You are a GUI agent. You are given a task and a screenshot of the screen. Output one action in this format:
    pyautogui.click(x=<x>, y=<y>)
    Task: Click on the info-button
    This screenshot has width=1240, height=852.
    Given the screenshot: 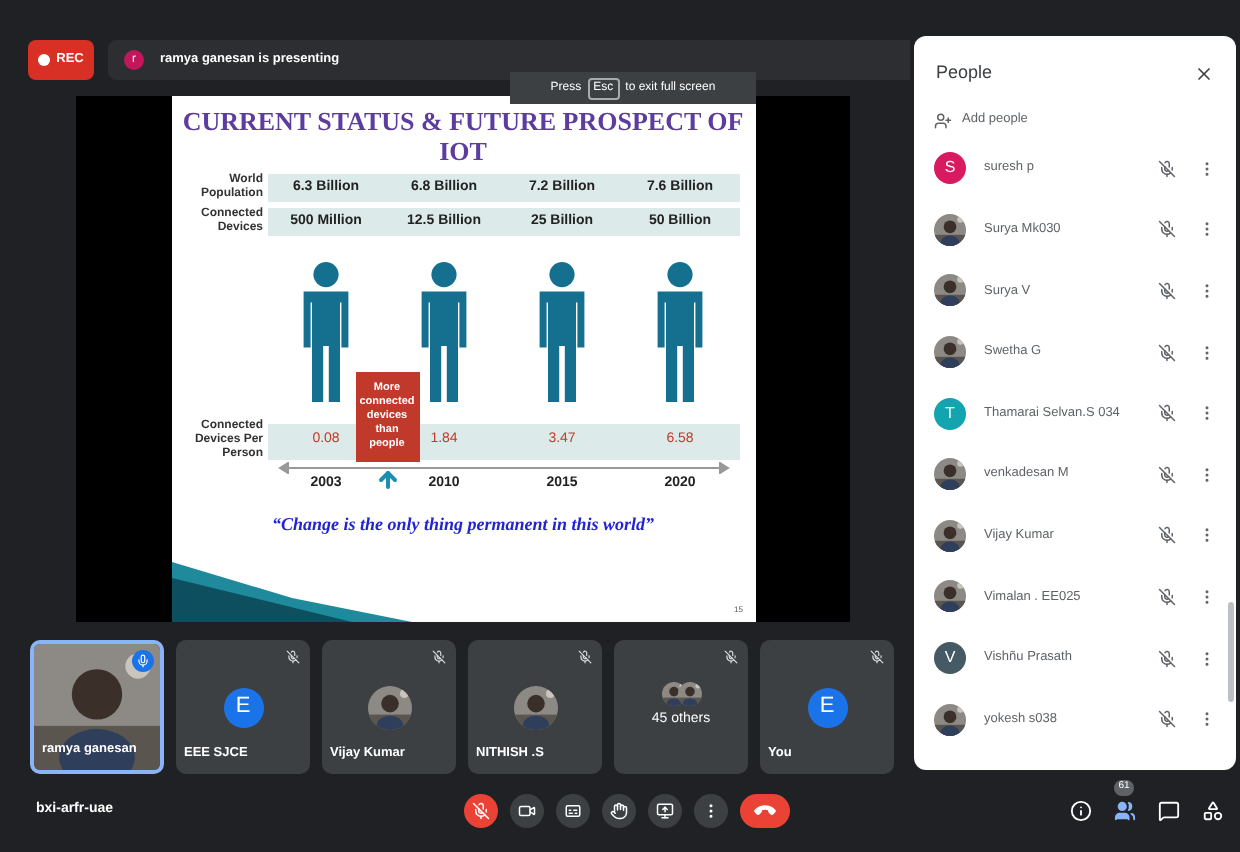 What is the action you would take?
    pyautogui.click(x=1080, y=810)
    